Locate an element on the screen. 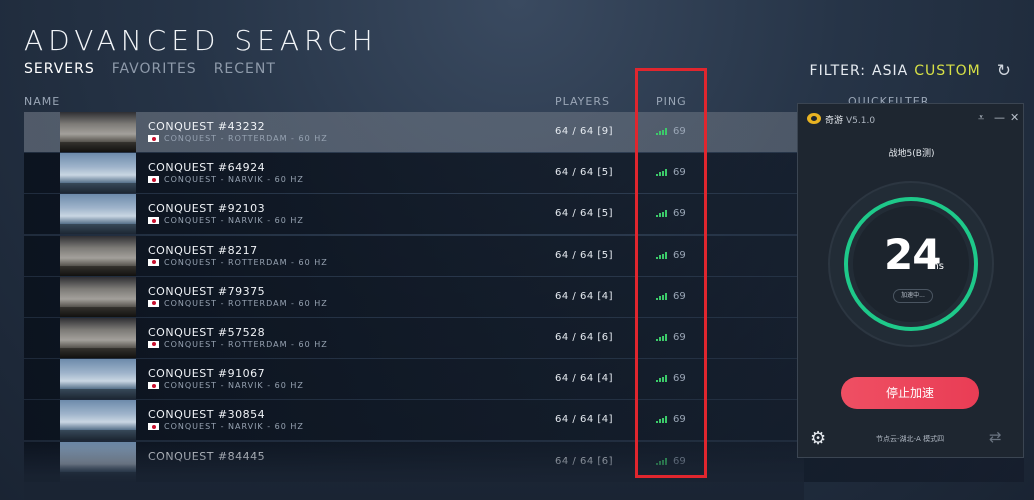 This screenshot has width=1034, height=500. column-header-name: NAME is located at coordinates (42, 101).